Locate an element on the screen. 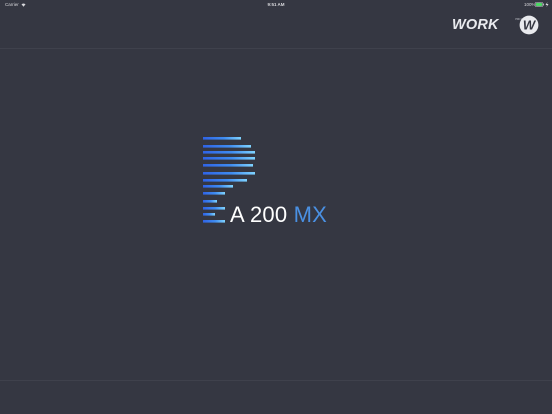 The height and width of the screenshot is (414, 552). brand-mark-letter: W is located at coordinates (530, 25).